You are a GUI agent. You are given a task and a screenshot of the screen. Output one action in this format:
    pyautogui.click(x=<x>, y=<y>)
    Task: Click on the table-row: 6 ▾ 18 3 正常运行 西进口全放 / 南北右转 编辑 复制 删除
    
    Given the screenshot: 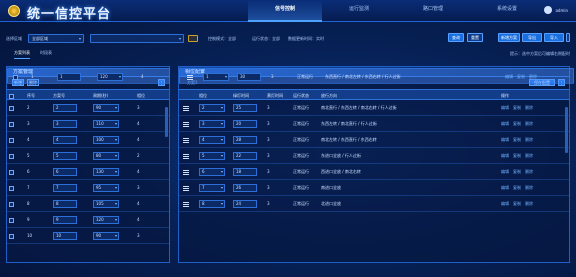 What is the action you would take?
    pyautogui.click(x=374, y=172)
    